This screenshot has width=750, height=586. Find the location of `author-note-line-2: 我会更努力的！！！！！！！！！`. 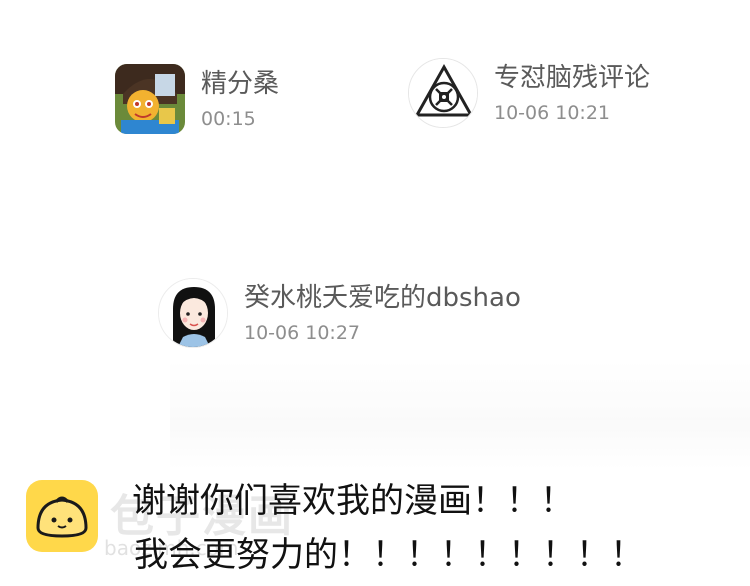

author-note-line-2: 我会更努力的！！！！！！！！！ is located at coordinates (389, 555).